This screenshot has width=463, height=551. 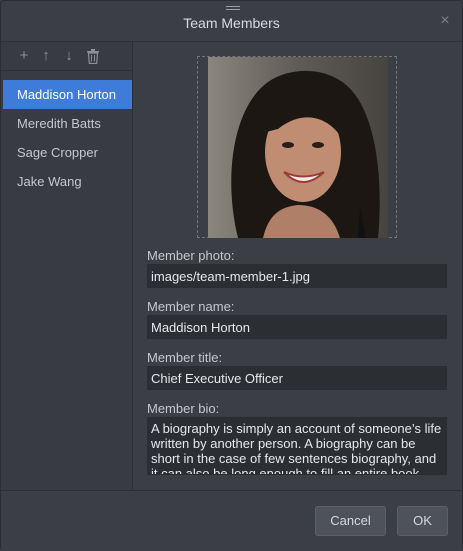 What do you see at coordinates (297, 327) in the screenshot?
I see `member-name-field` at bounding box center [297, 327].